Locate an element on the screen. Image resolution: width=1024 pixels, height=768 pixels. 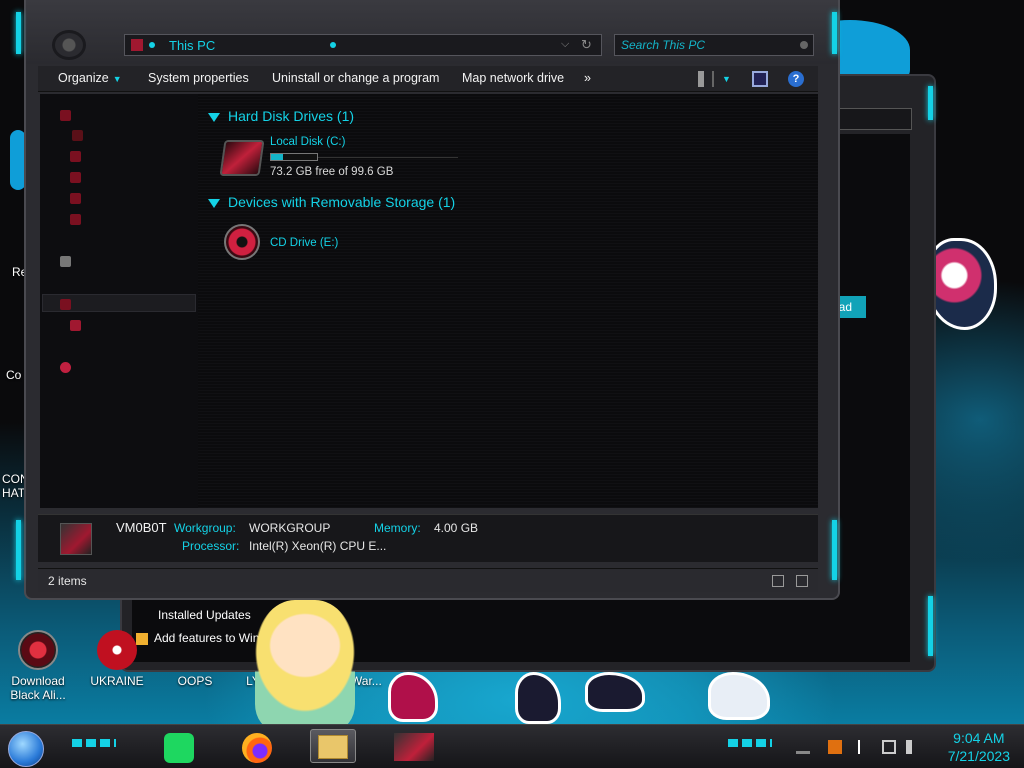
window-thumbnail-icon is located at coordinates (414, 747).